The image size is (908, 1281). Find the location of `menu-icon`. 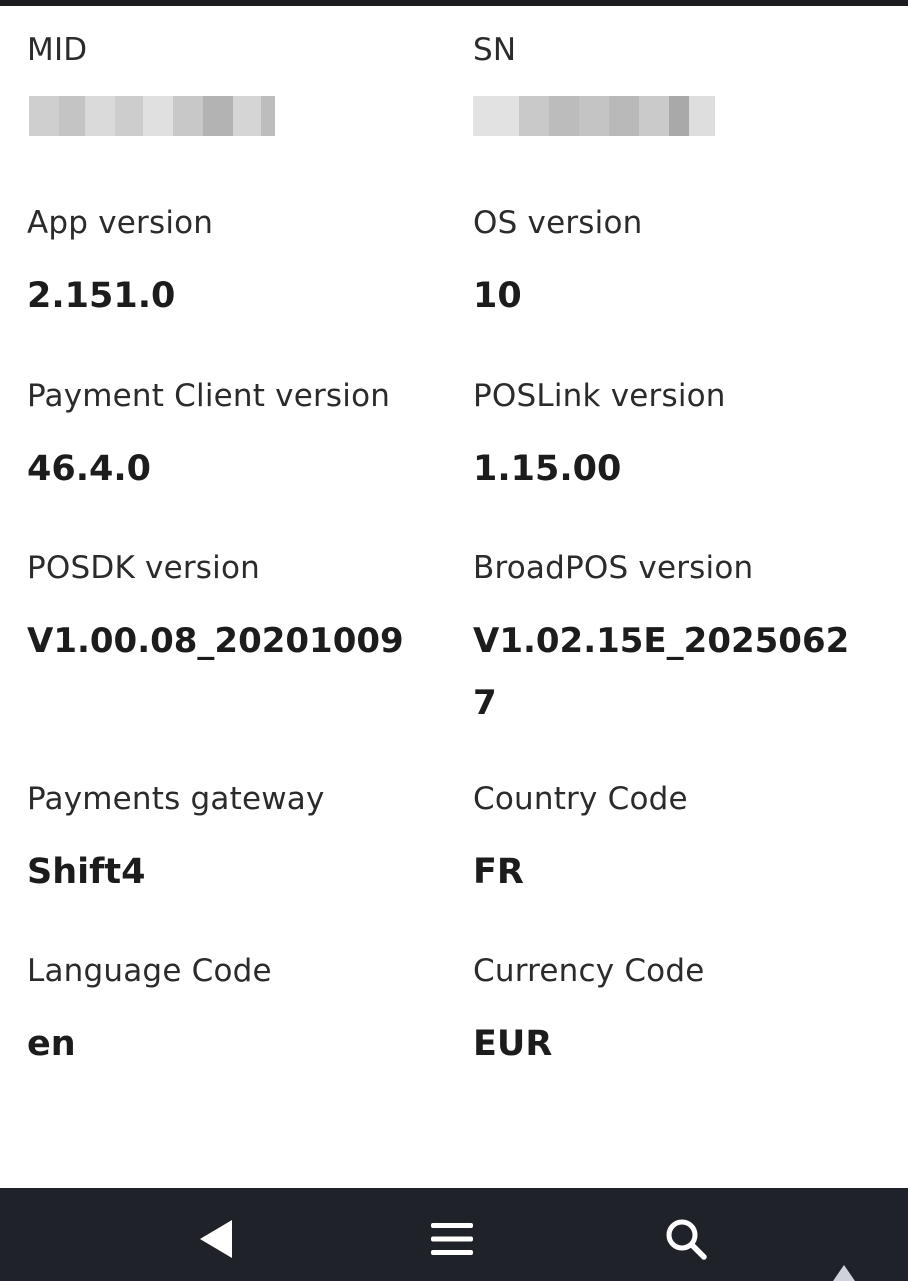

menu-icon is located at coordinates (452, 1239).